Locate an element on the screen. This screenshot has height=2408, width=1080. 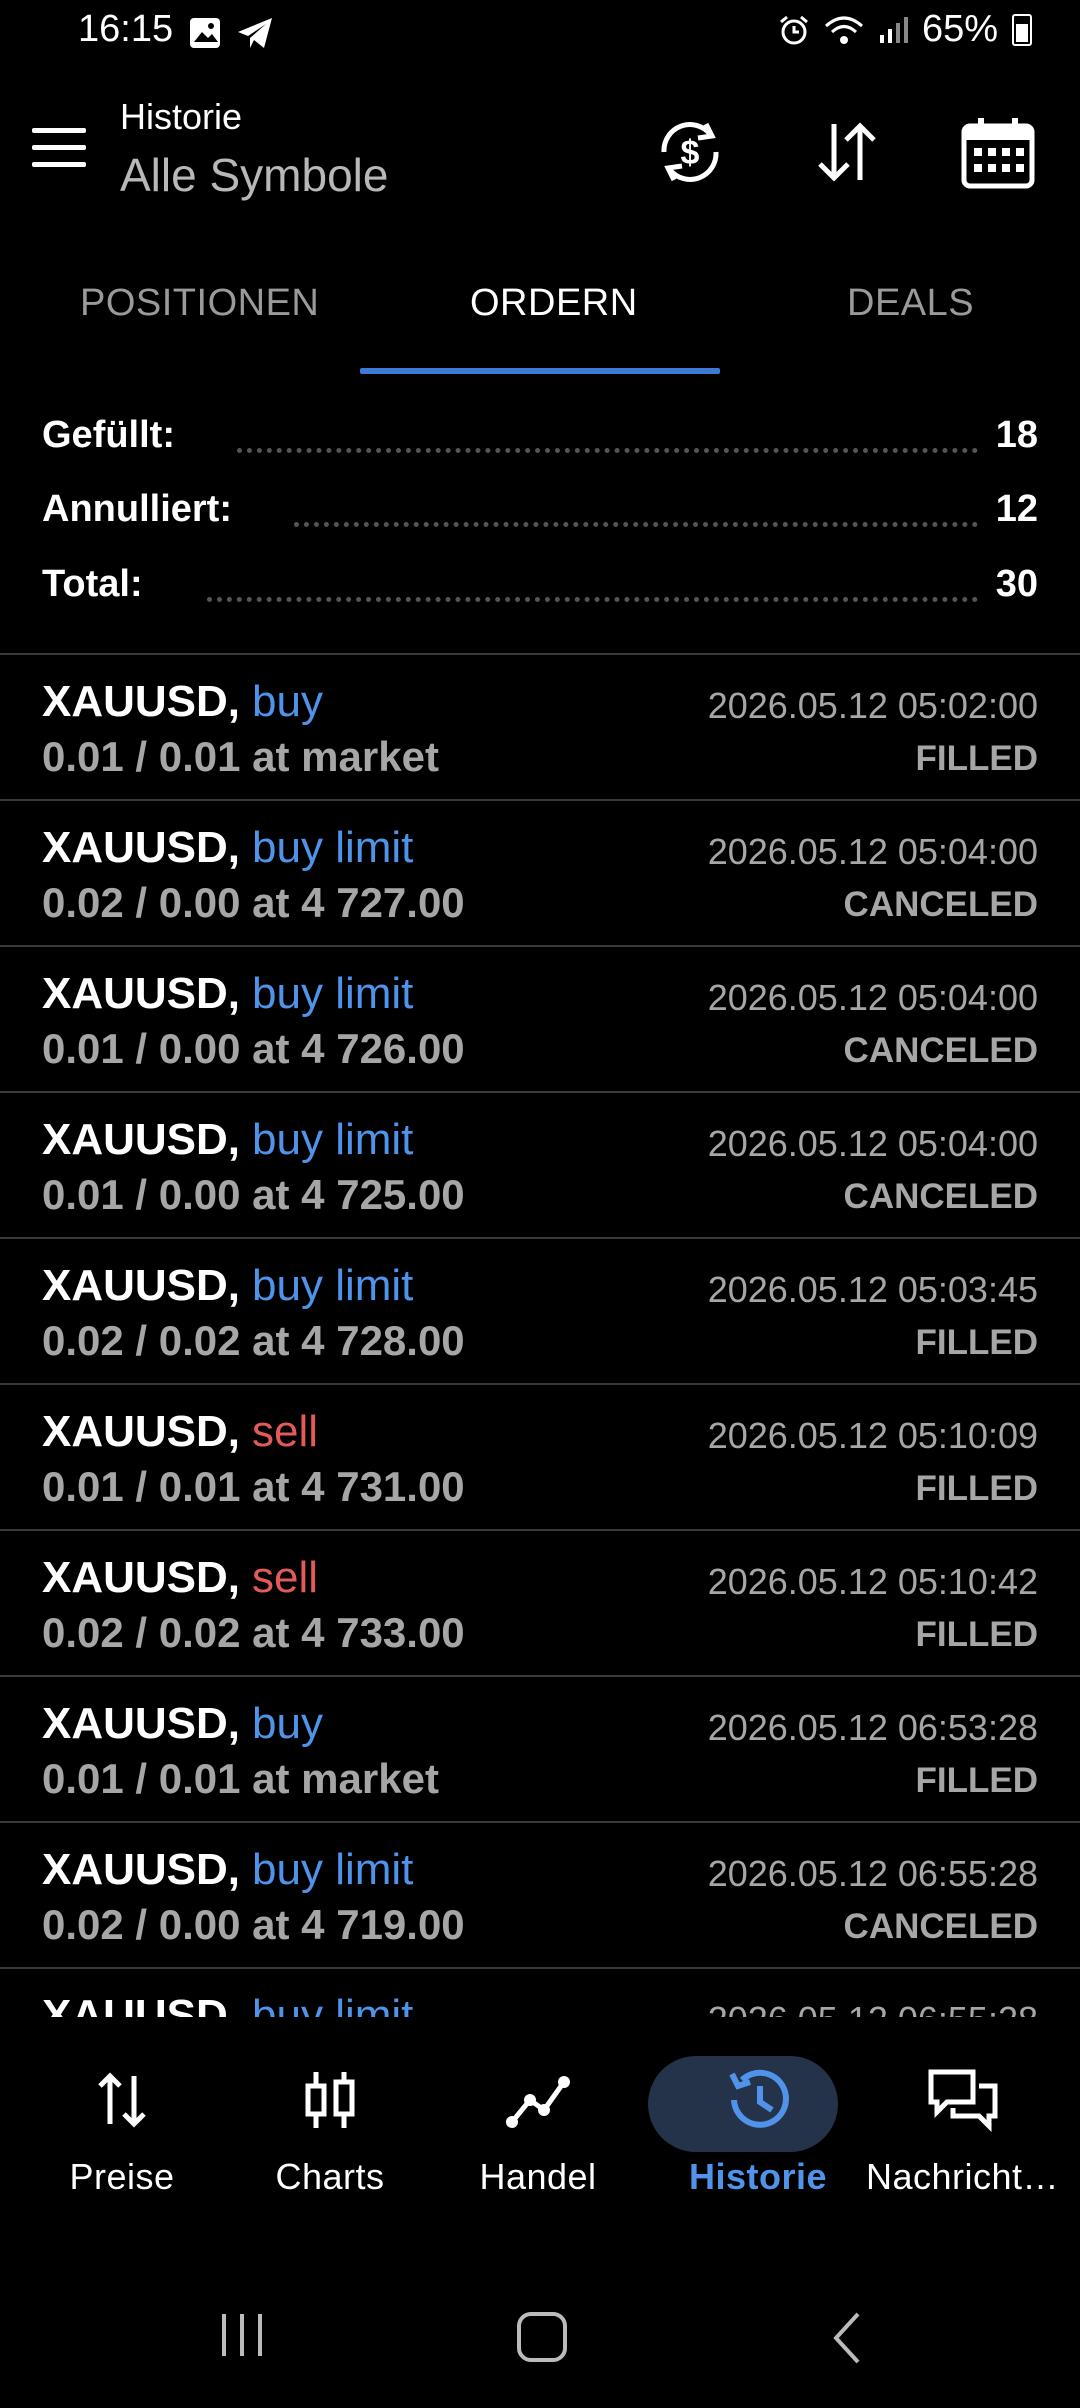
calendar-icon is located at coordinates (998, 153).